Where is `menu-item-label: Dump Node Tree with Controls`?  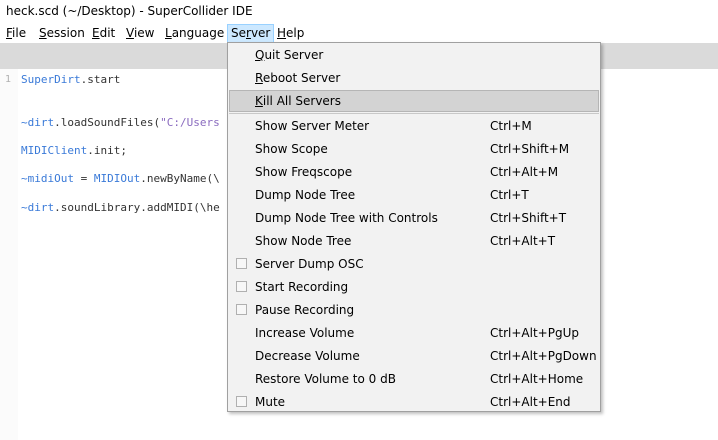
menu-item-label: Dump Node Tree with Controls is located at coordinates (346, 218).